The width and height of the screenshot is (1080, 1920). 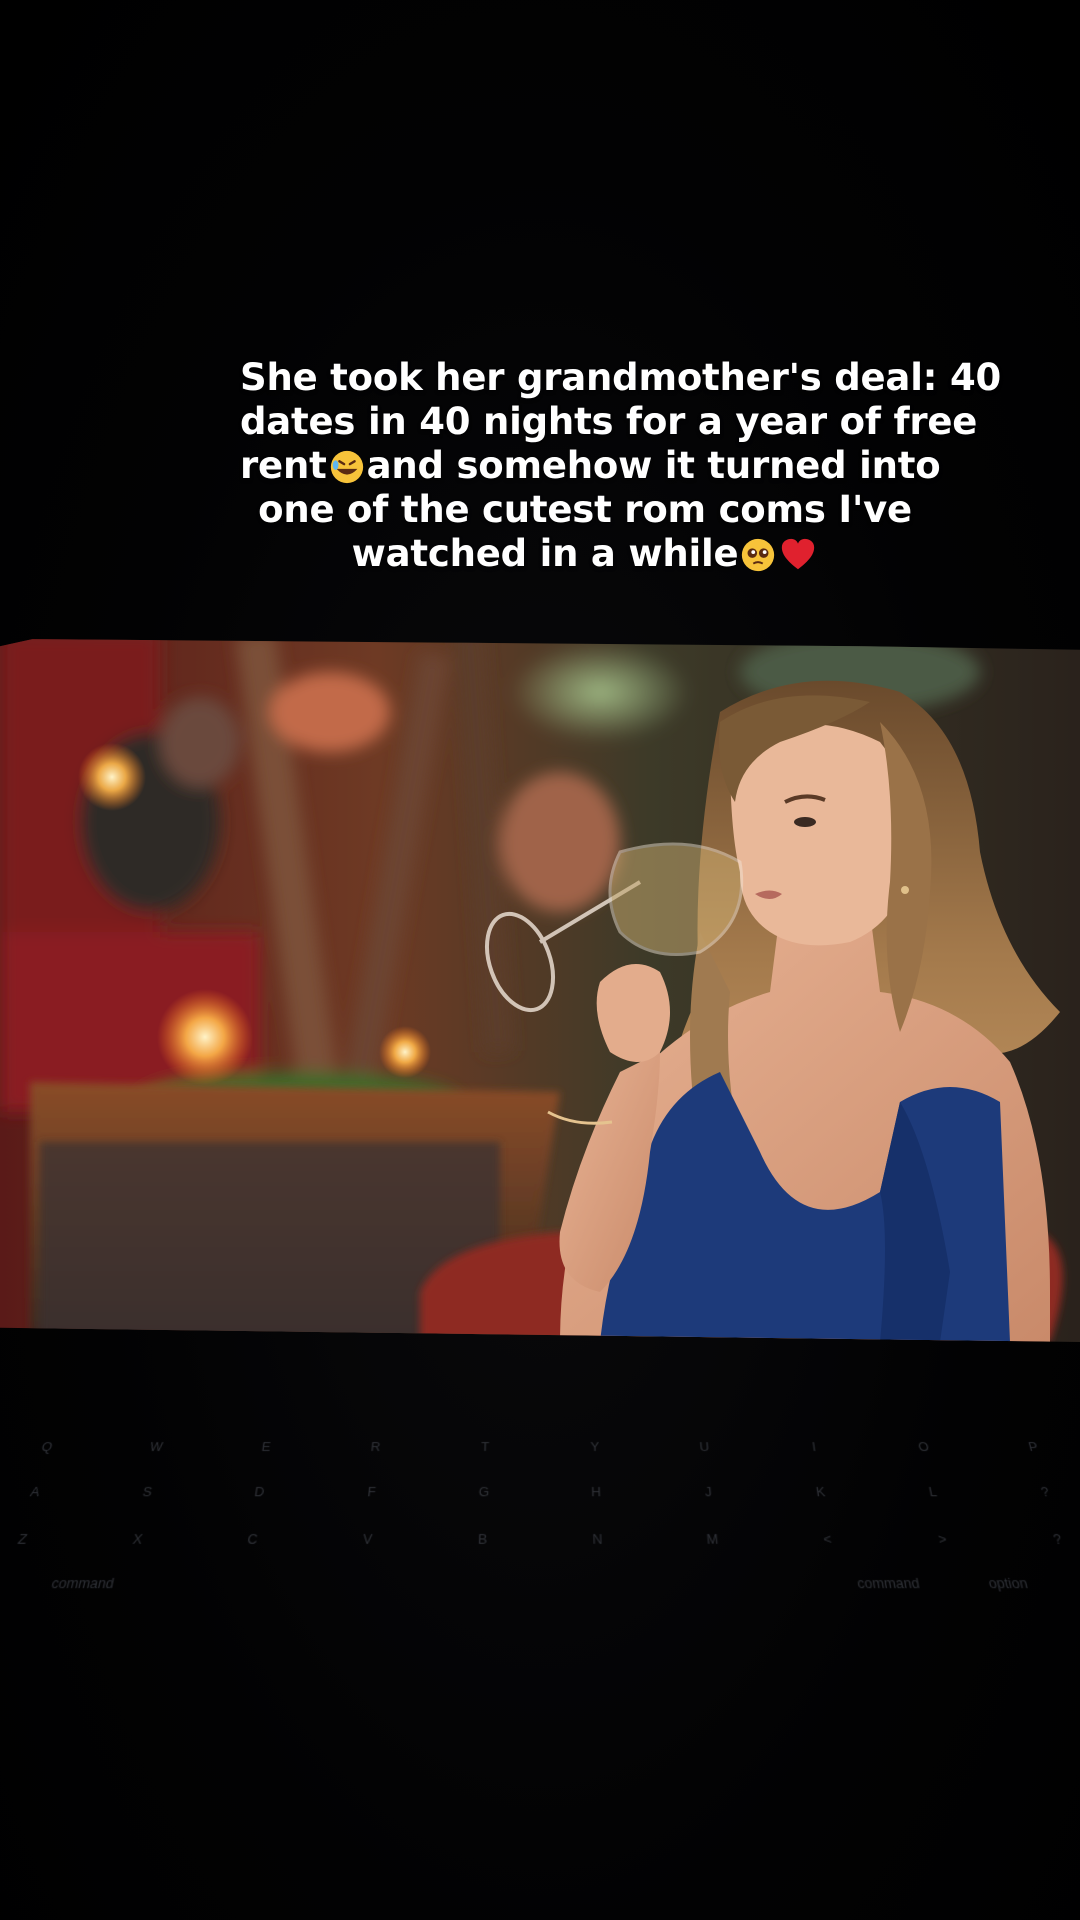 I want to click on key: B, so click(x=482, y=1539).